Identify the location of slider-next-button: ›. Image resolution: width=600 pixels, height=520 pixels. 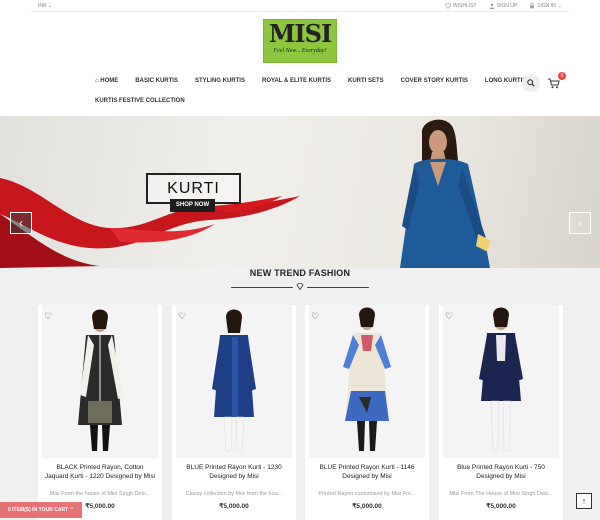
(580, 223).